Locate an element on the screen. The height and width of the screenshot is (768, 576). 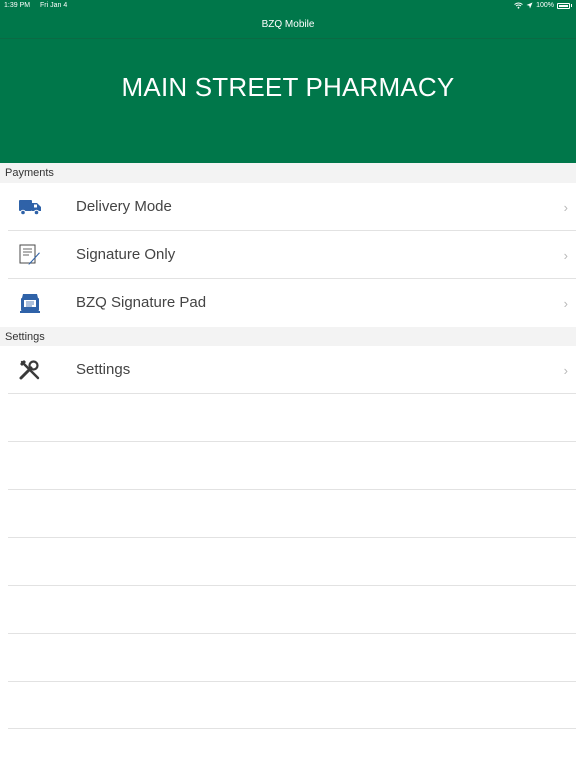
menu-item-delivery-mode: Delivery Mode › is located at coordinates (288, 207).